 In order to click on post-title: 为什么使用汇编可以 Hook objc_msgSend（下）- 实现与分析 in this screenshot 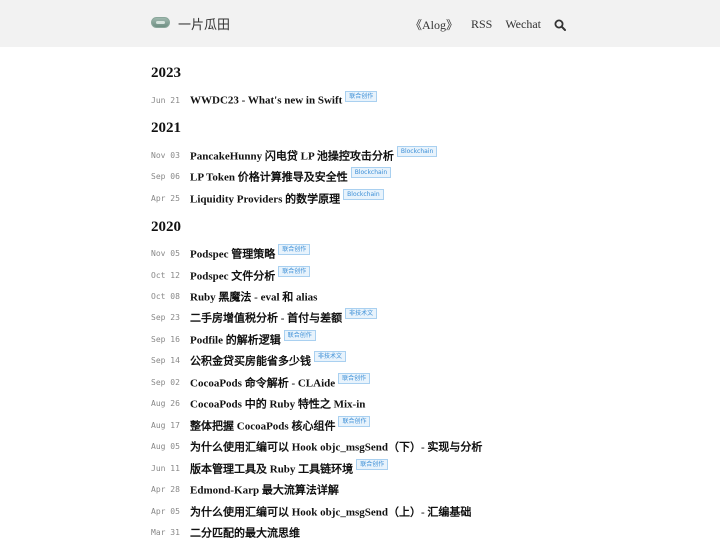, I will do `click(336, 447)`.